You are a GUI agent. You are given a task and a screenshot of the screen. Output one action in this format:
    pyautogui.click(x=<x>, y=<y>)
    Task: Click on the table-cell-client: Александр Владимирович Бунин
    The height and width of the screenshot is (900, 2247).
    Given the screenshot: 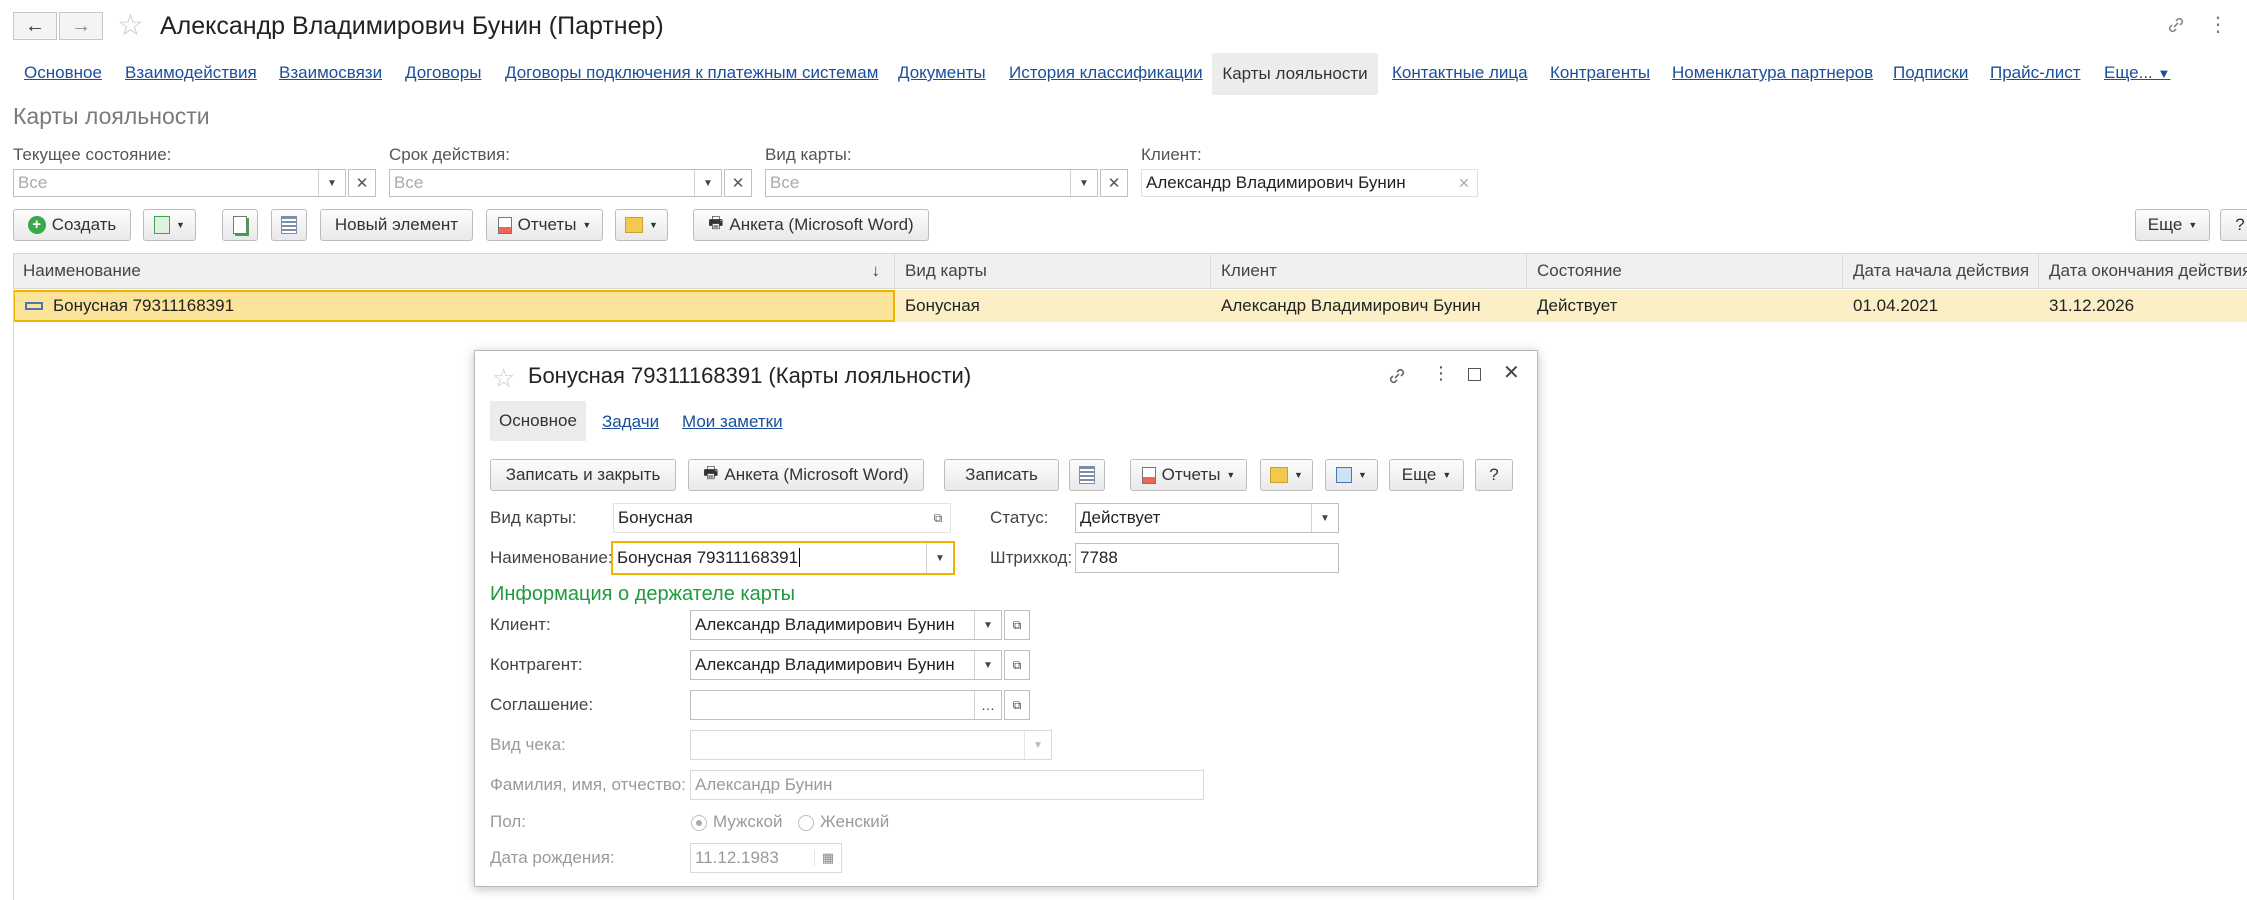 What is the action you would take?
    pyautogui.click(x=1369, y=306)
    